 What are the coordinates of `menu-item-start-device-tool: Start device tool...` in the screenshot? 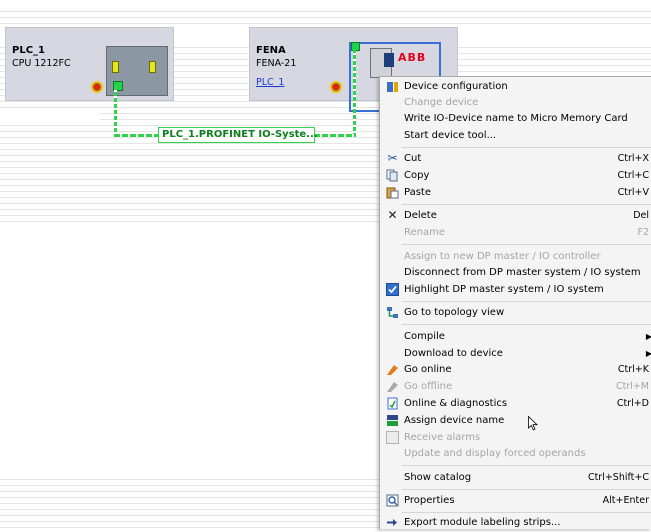 It's located at (515, 135).